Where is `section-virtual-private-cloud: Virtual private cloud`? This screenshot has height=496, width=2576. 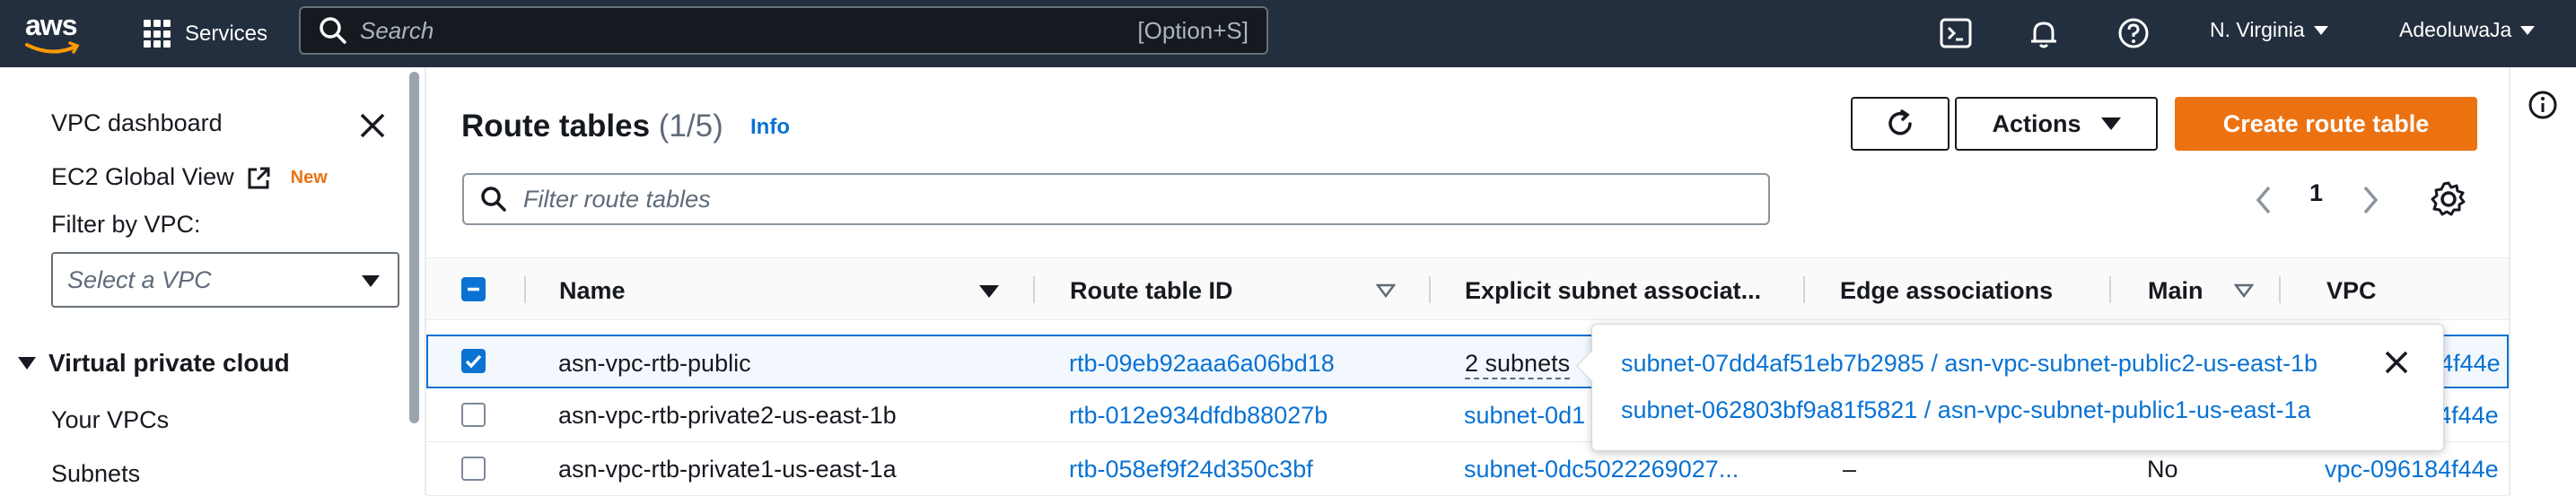 section-virtual-private-cloud: Virtual private cloud is located at coordinates (154, 363).